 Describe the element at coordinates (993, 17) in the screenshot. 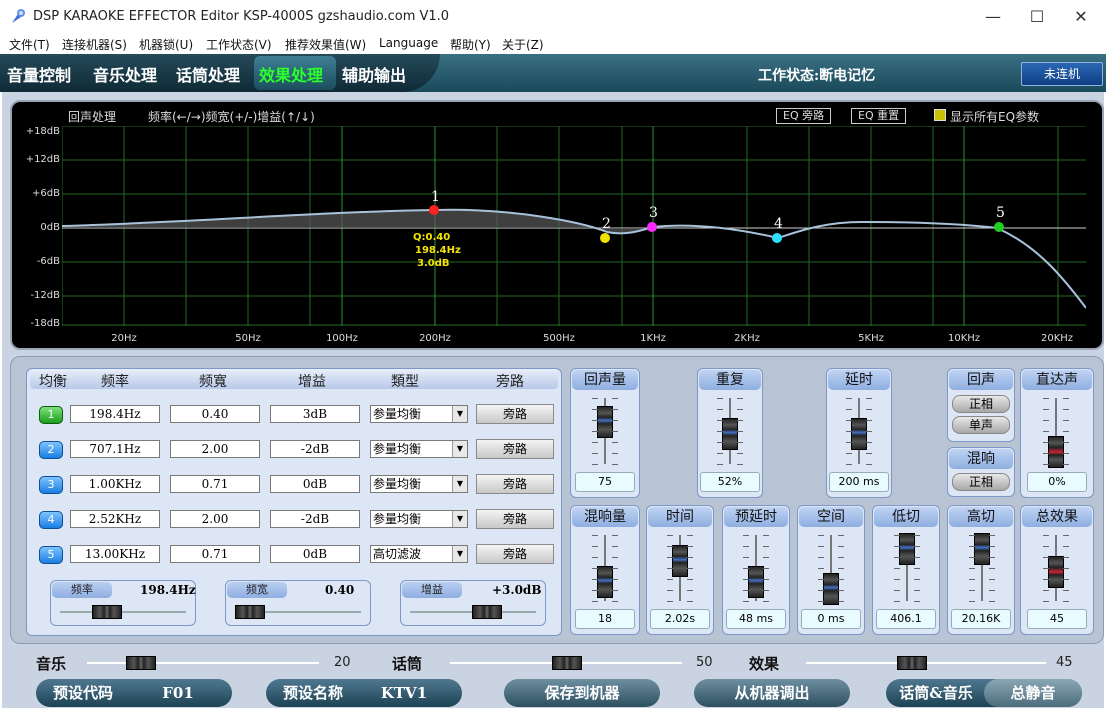

I see `minimize-button: —` at that location.